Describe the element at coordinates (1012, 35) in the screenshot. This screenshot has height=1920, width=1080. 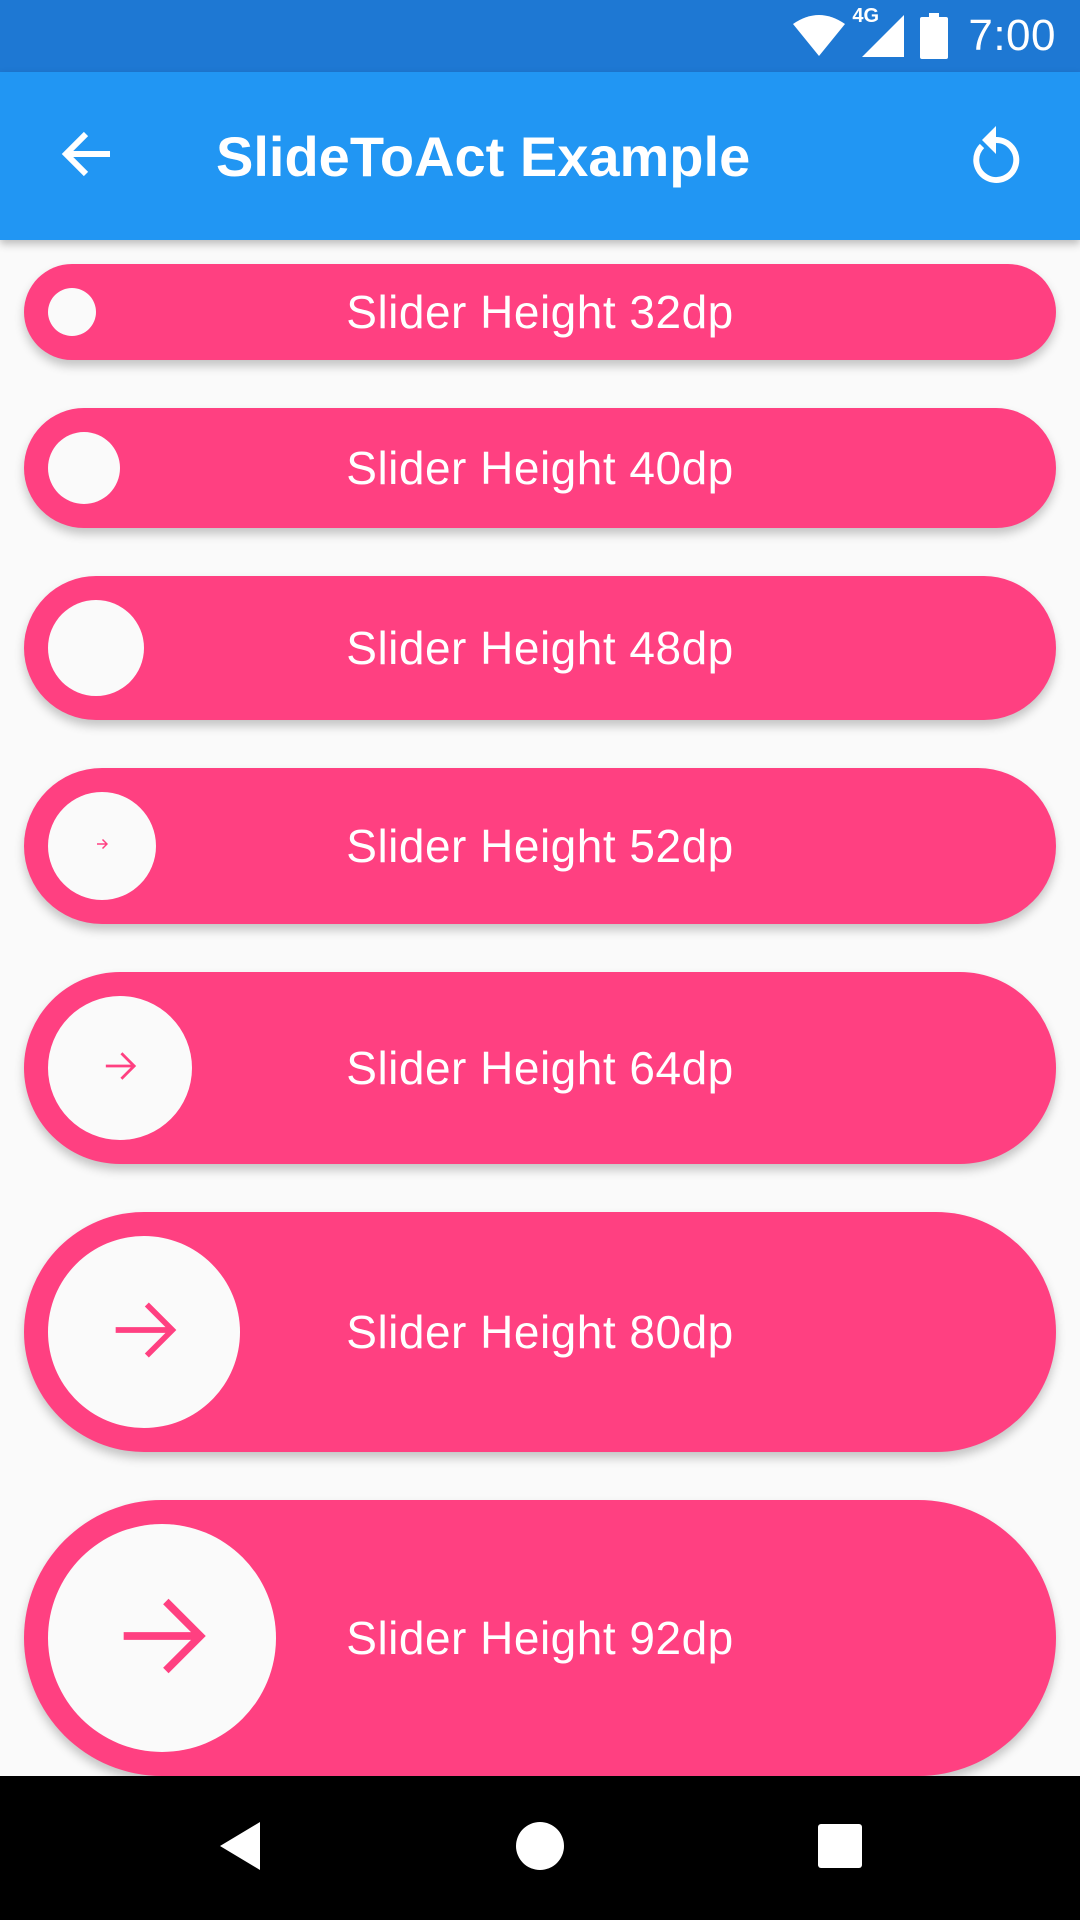
I see `clock: 7:00` at that location.